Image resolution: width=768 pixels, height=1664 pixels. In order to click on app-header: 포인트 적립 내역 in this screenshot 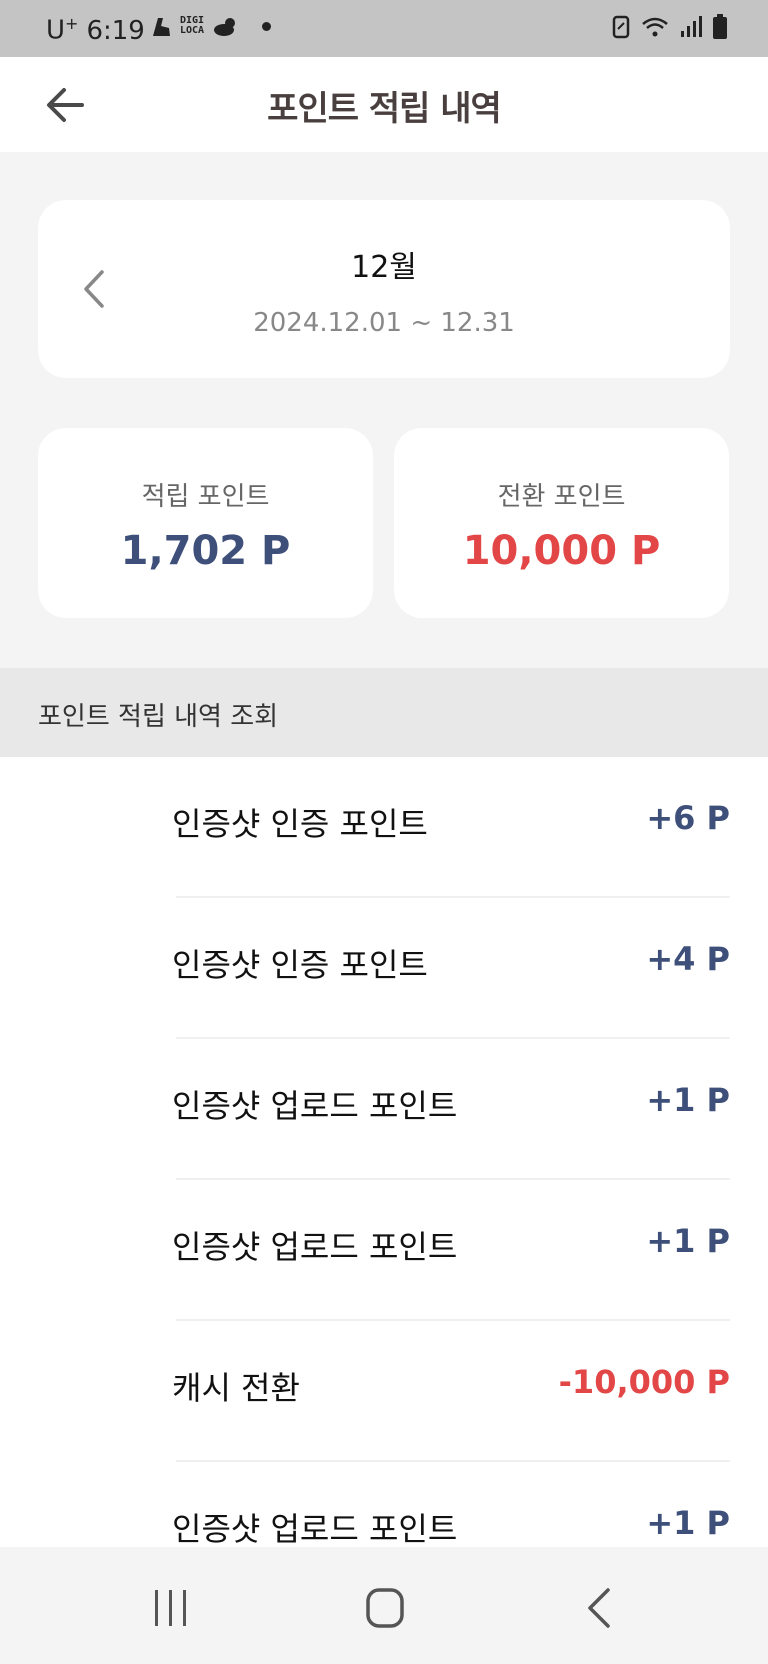, I will do `click(384, 104)`.